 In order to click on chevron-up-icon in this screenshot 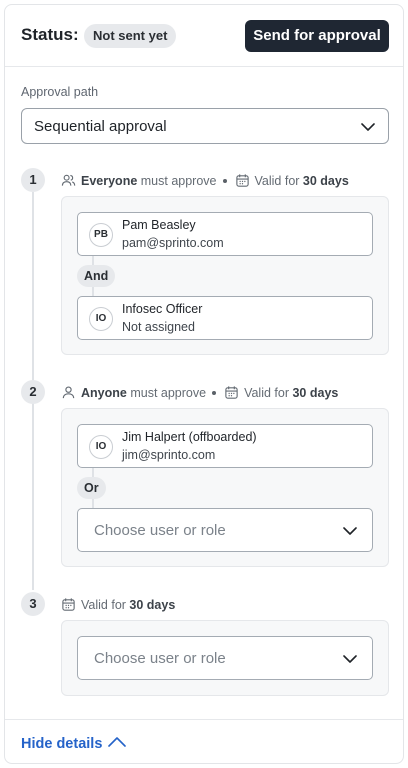, I will do `click(117, 742)`.